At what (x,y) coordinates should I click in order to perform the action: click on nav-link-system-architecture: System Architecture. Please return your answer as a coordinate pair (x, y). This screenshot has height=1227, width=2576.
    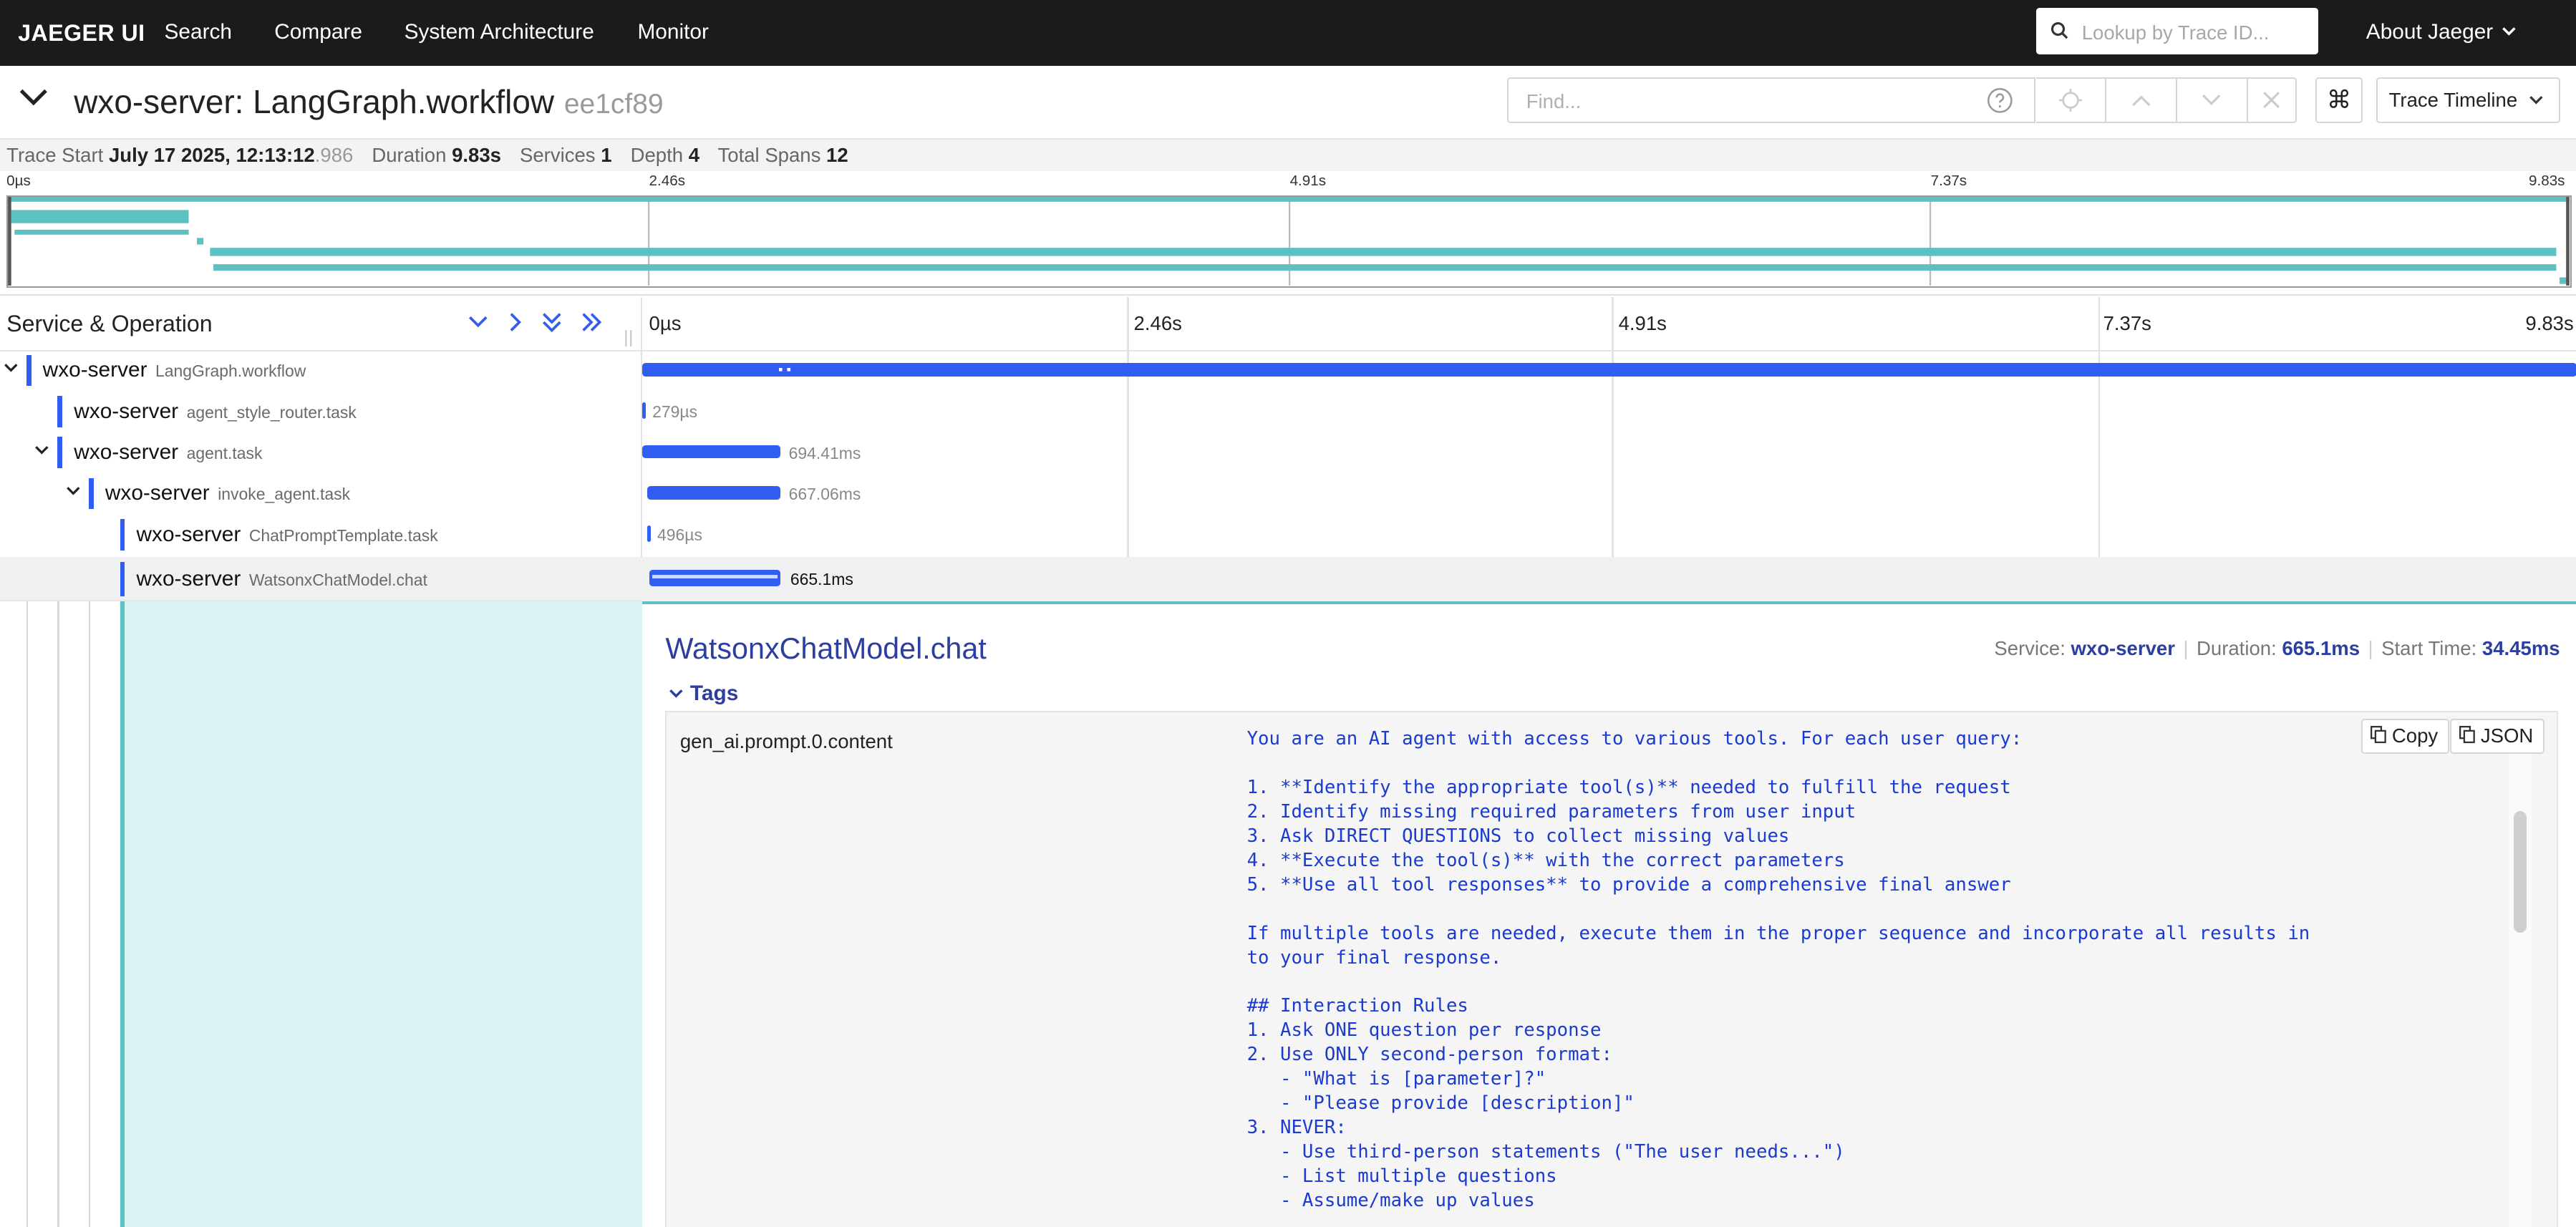
    Looking at the image, I should click on (500, 32).